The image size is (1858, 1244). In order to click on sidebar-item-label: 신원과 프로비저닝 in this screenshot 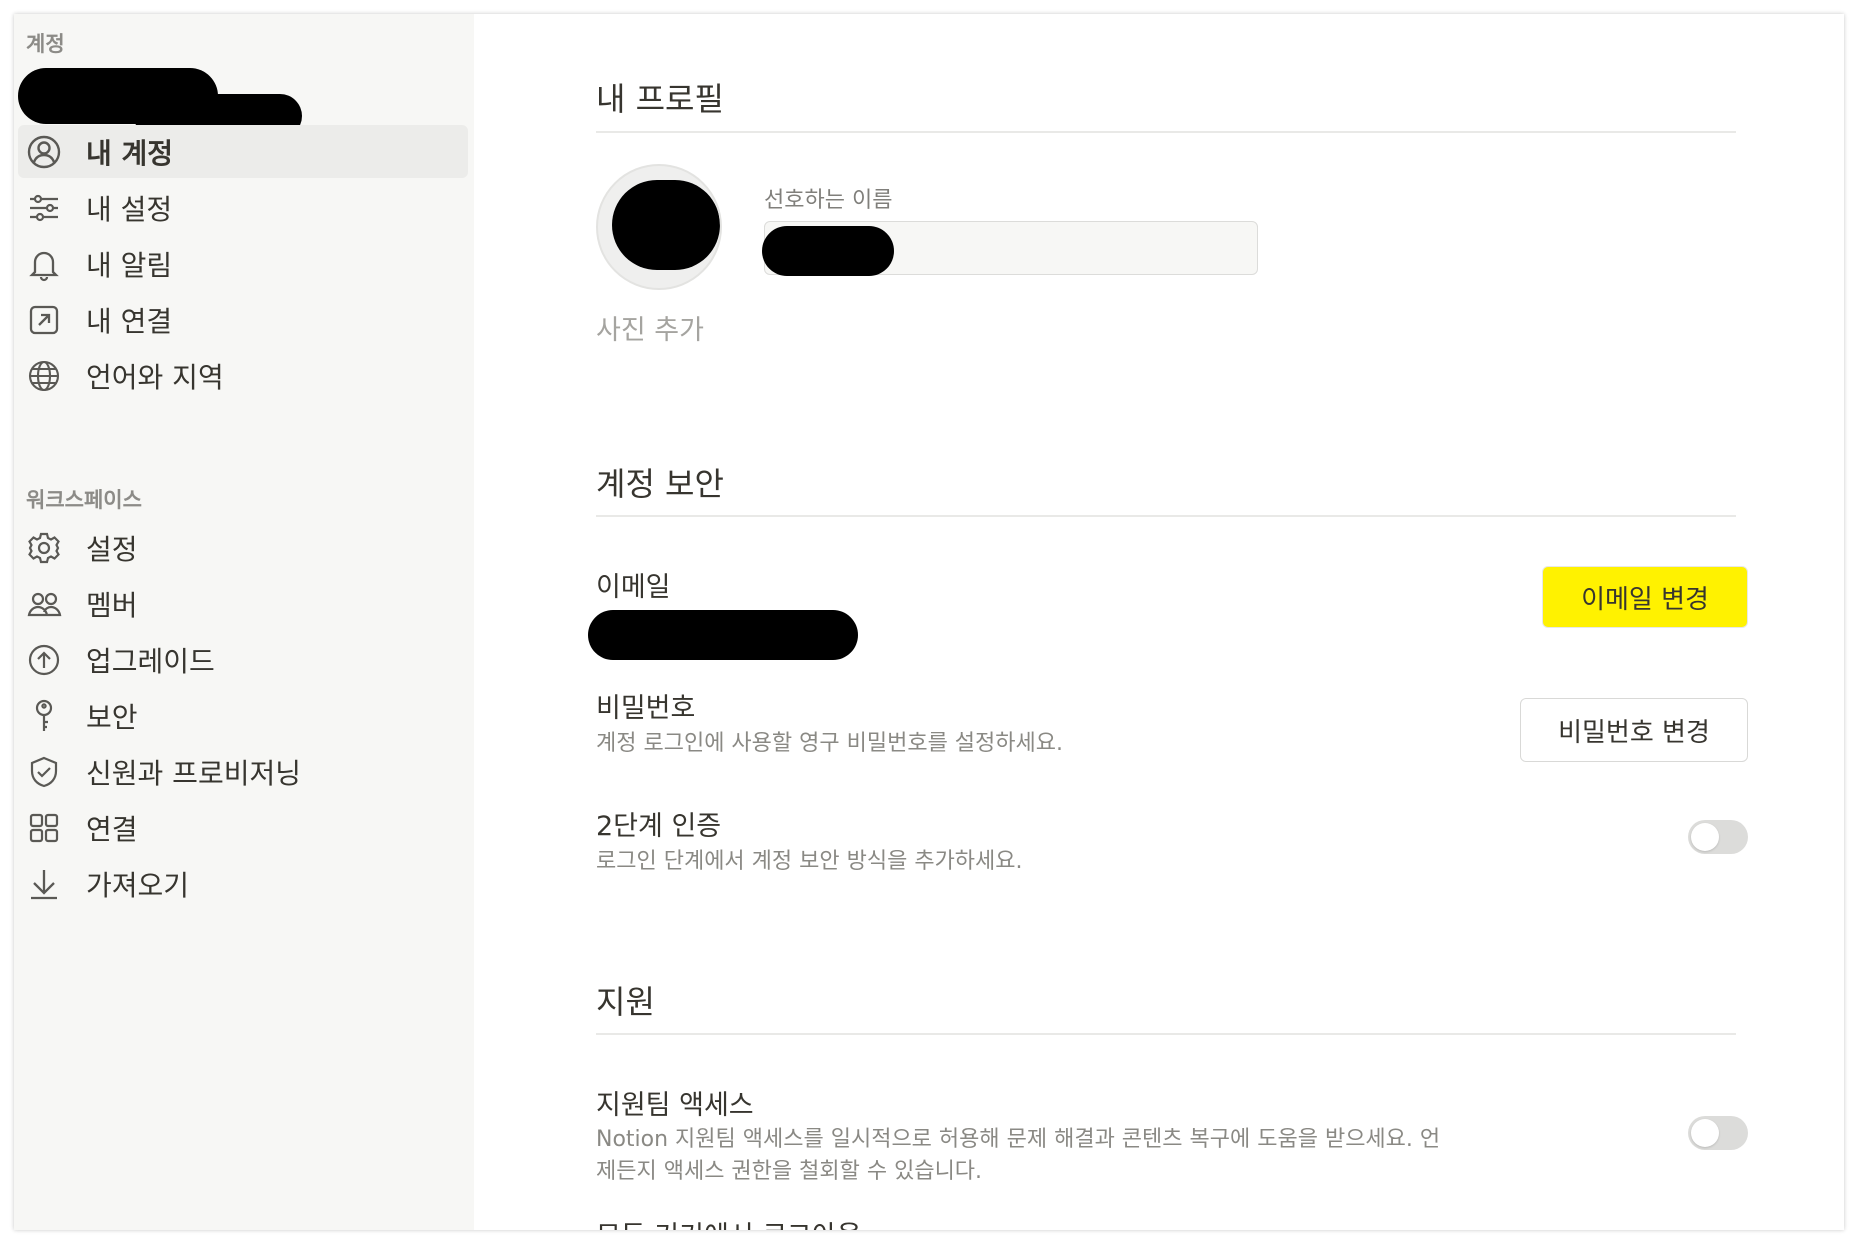, I will do `click(193, 773)`.